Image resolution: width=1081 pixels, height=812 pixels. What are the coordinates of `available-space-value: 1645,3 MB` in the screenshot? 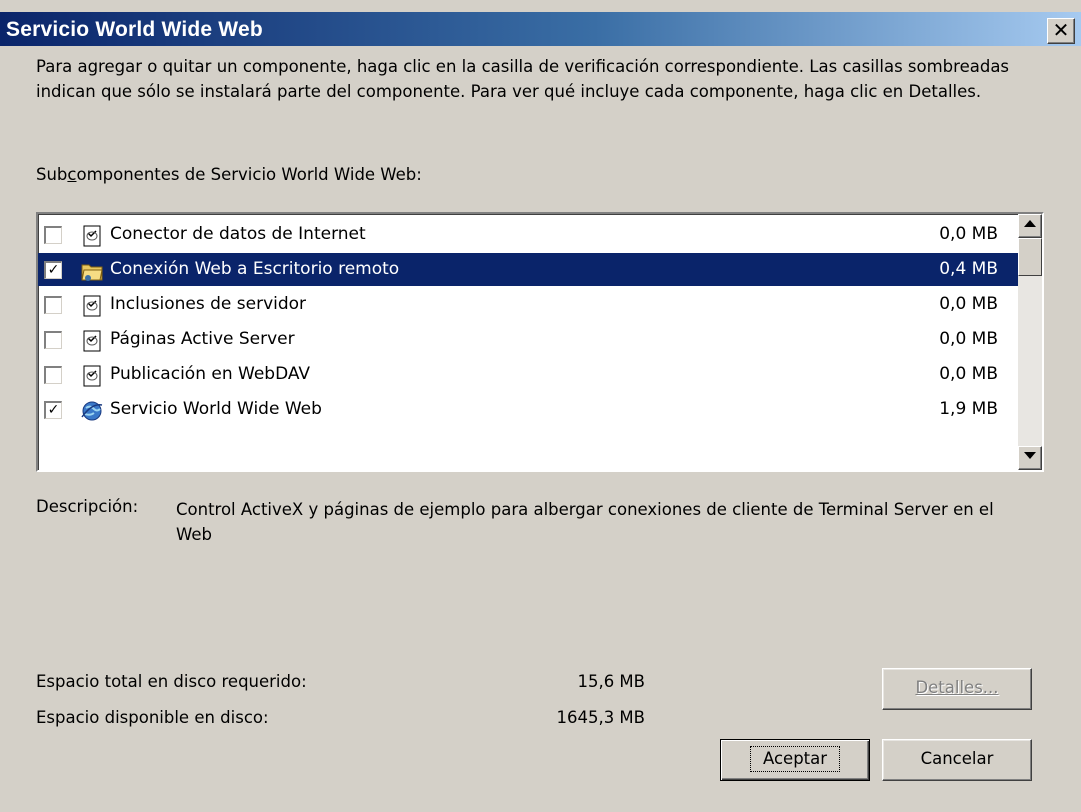 It's located at (600, 717).